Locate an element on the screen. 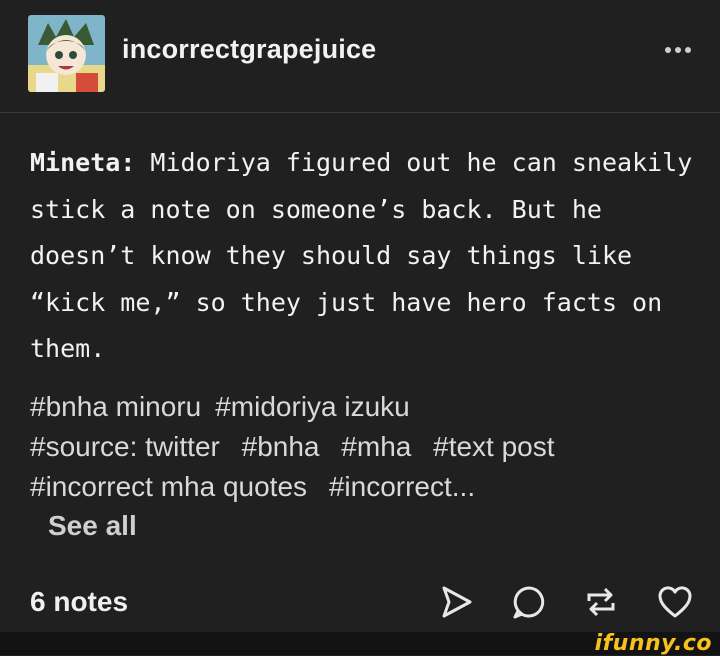  header-divider is located at coordinates (360, 112).